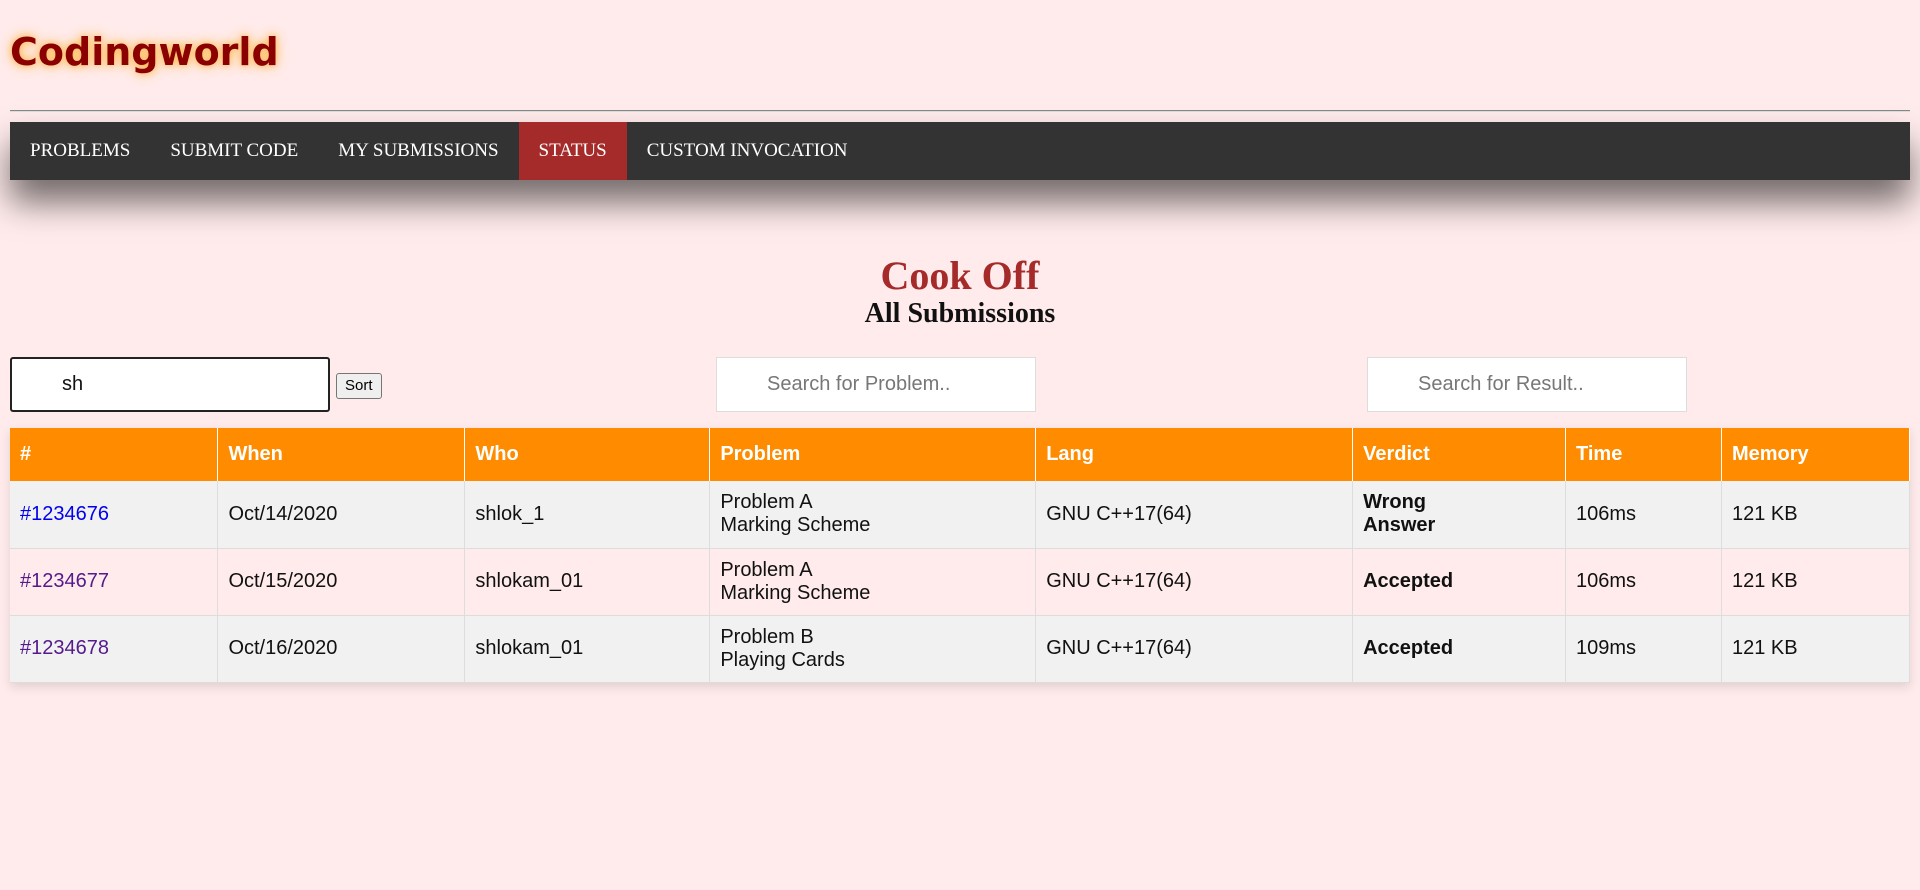 The height and width of the screenshot is (890, 1920). Describe the element at coordinates (114, 515) in the screenshot. I see `cell-id: #1234676` at that location.